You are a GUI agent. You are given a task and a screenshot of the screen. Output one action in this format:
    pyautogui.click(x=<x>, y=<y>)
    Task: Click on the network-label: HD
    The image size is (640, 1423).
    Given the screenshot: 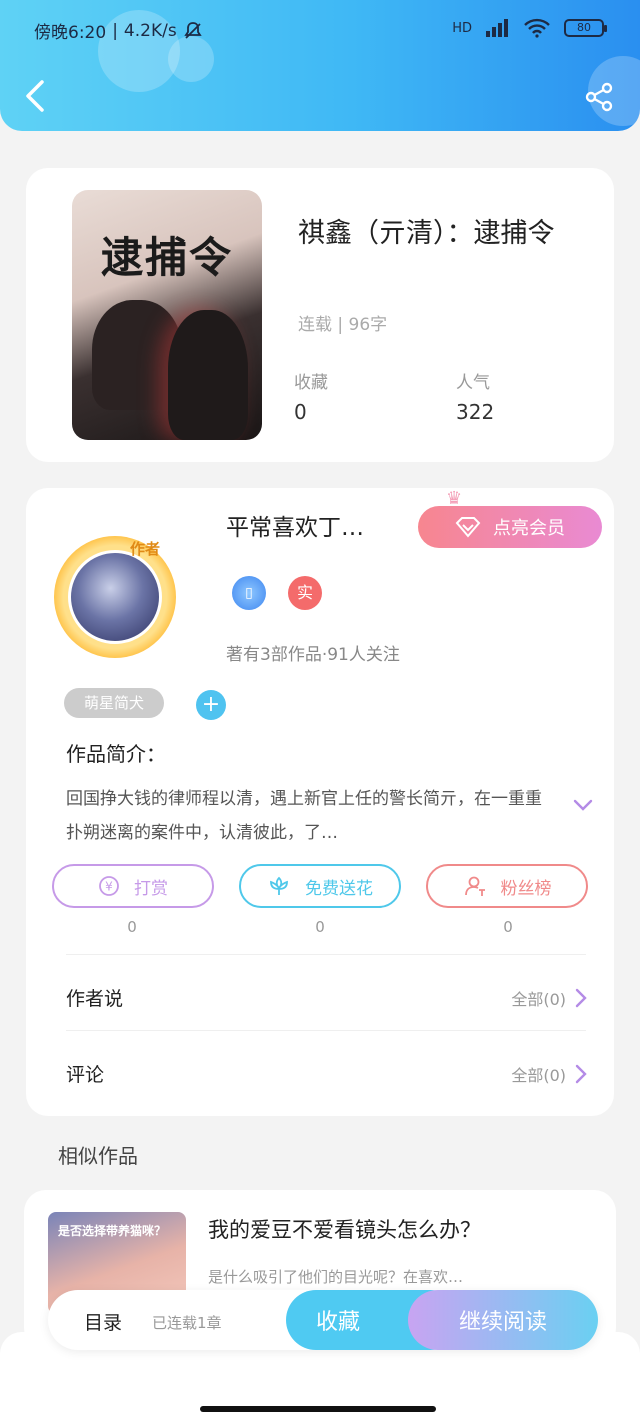 What is the action you would take?
    pyautogui.click(x=462, y=28)
    